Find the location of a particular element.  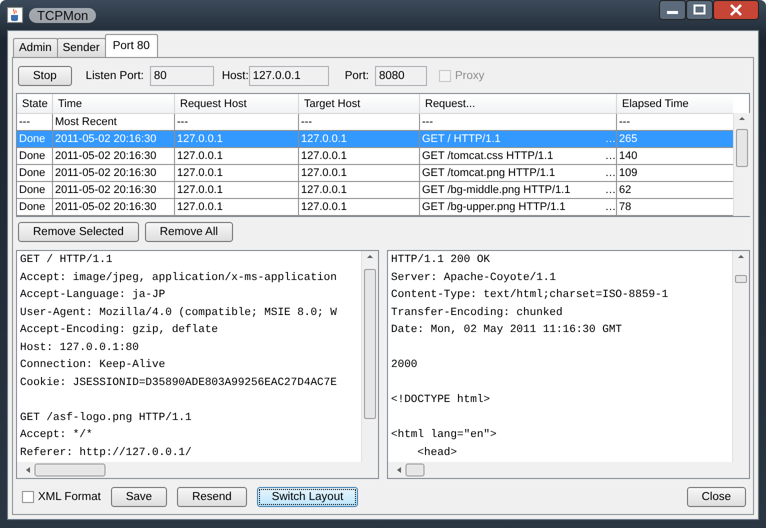

table-cell-text: 140 is located at coordinates (628, 156).